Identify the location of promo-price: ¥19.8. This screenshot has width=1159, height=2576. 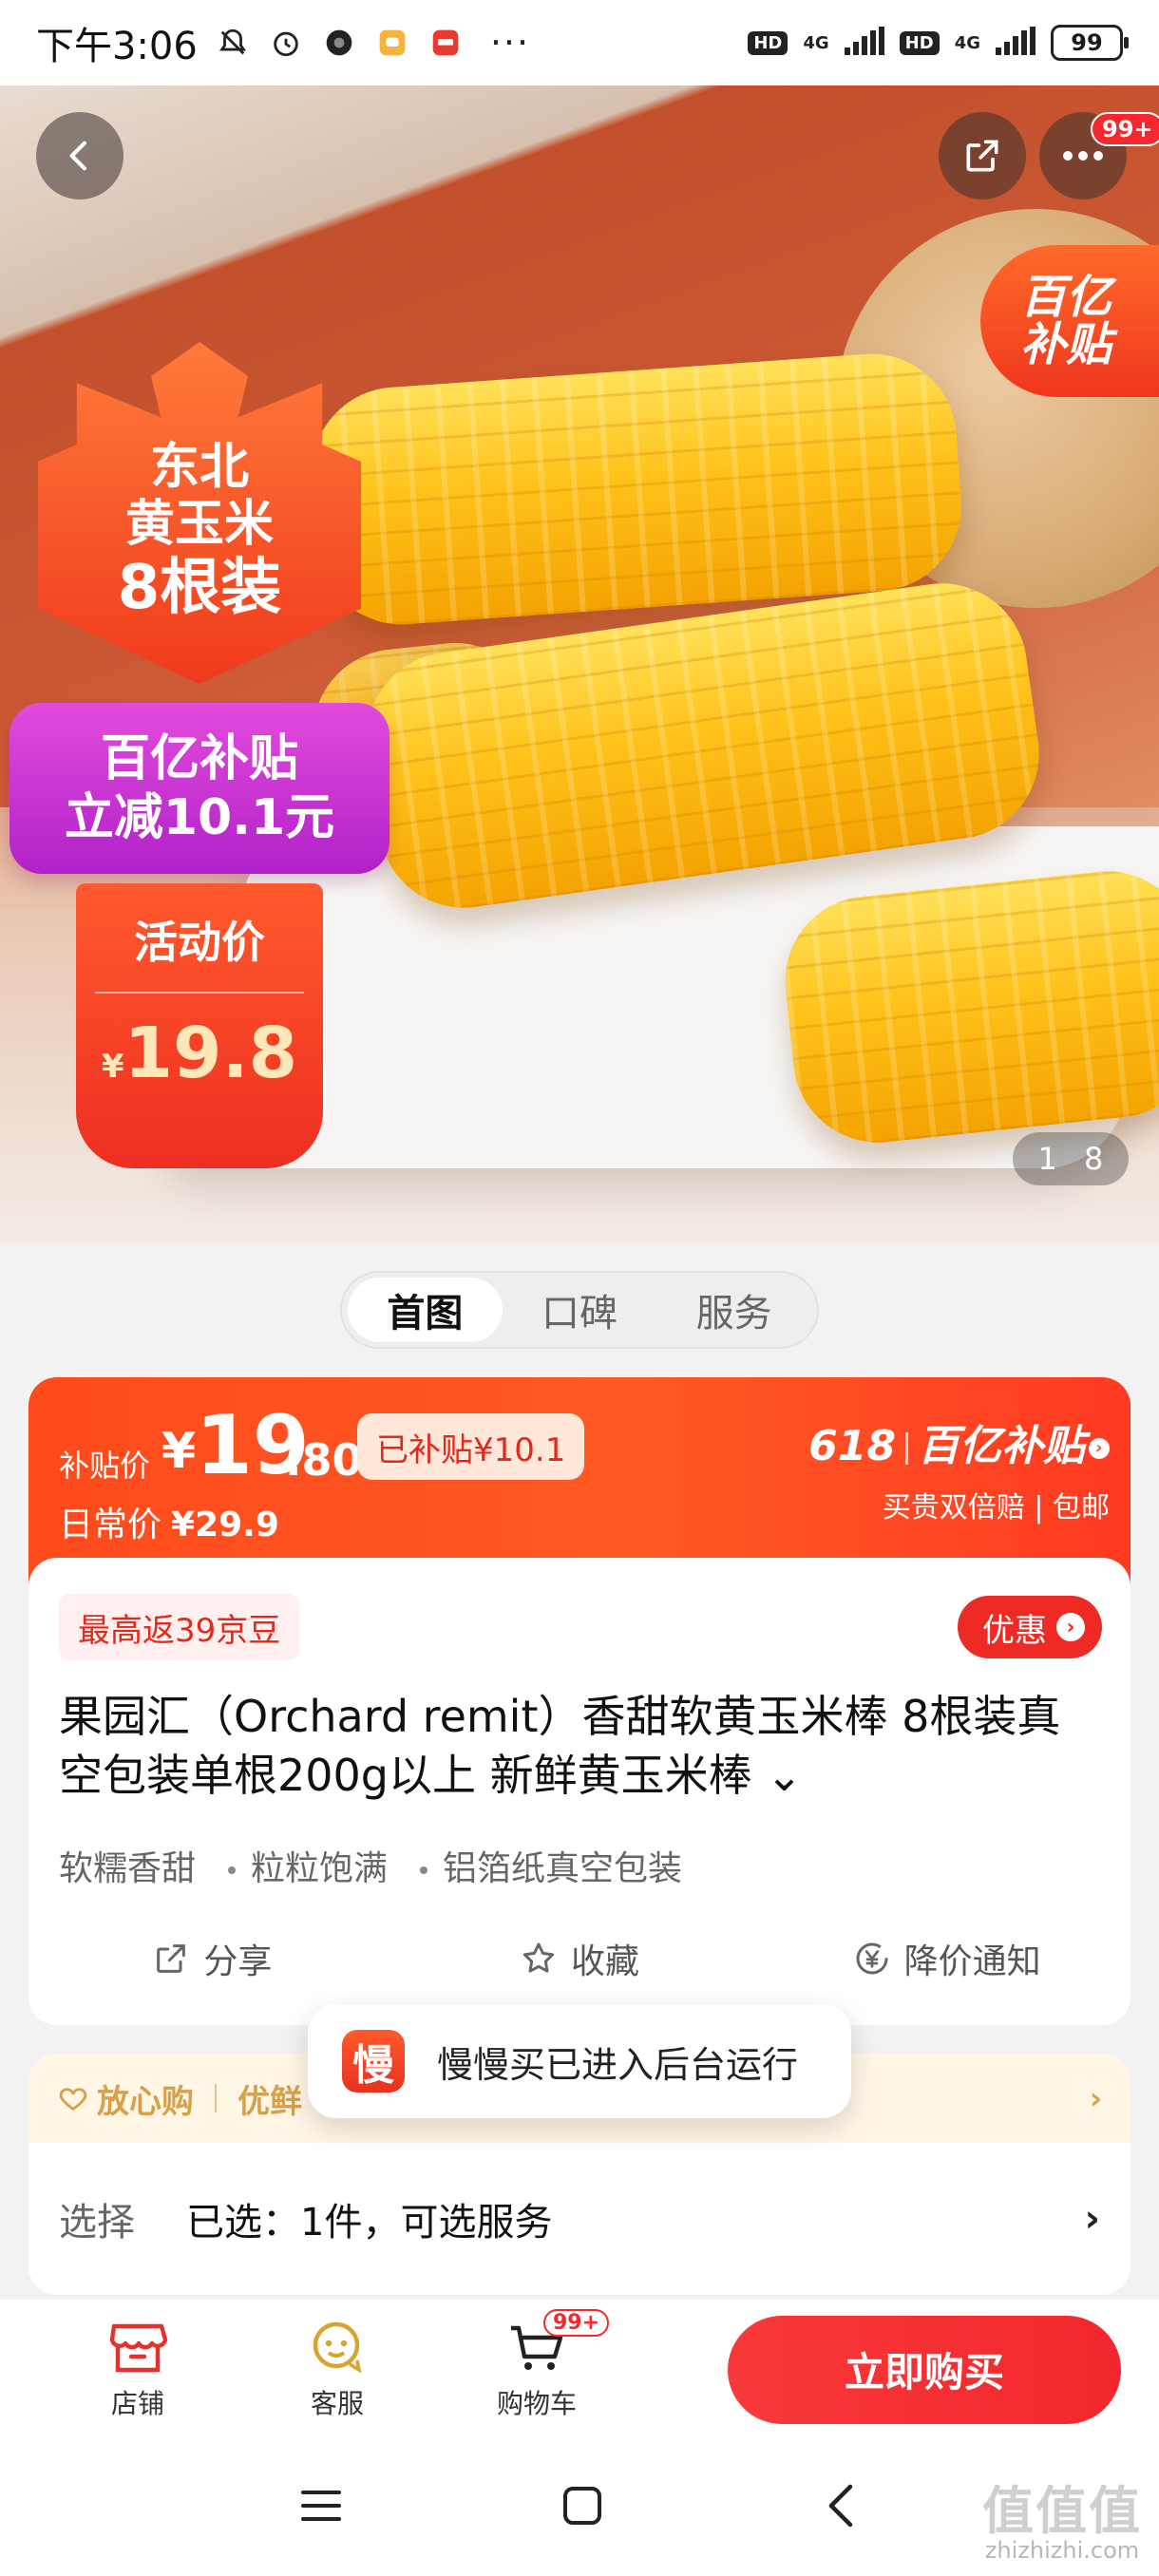
(199, 1053).